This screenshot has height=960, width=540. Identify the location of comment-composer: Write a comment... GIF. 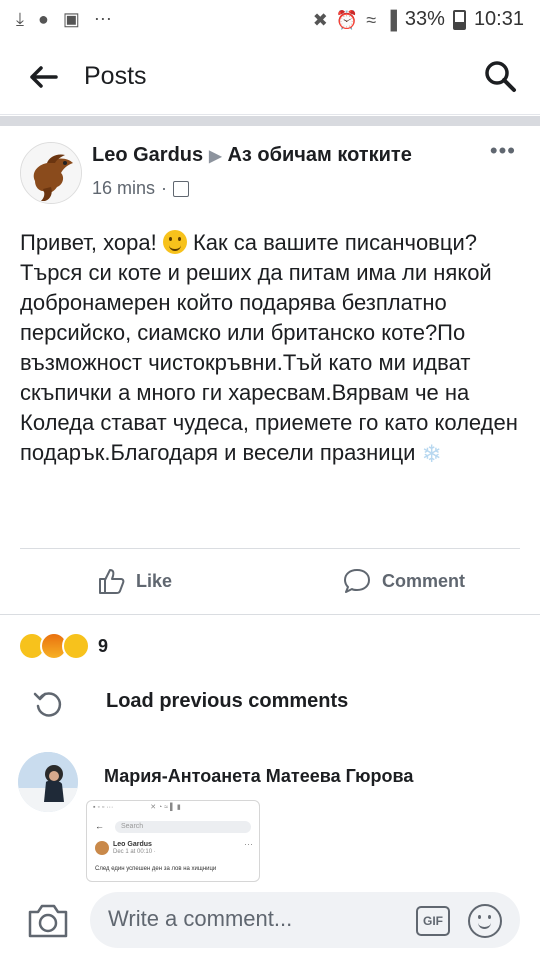
(270, 922).